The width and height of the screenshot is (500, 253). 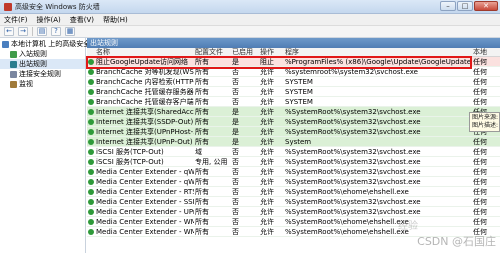 I want to click on show-hide-tree-icon: ▤, so click(x=42, y=31).